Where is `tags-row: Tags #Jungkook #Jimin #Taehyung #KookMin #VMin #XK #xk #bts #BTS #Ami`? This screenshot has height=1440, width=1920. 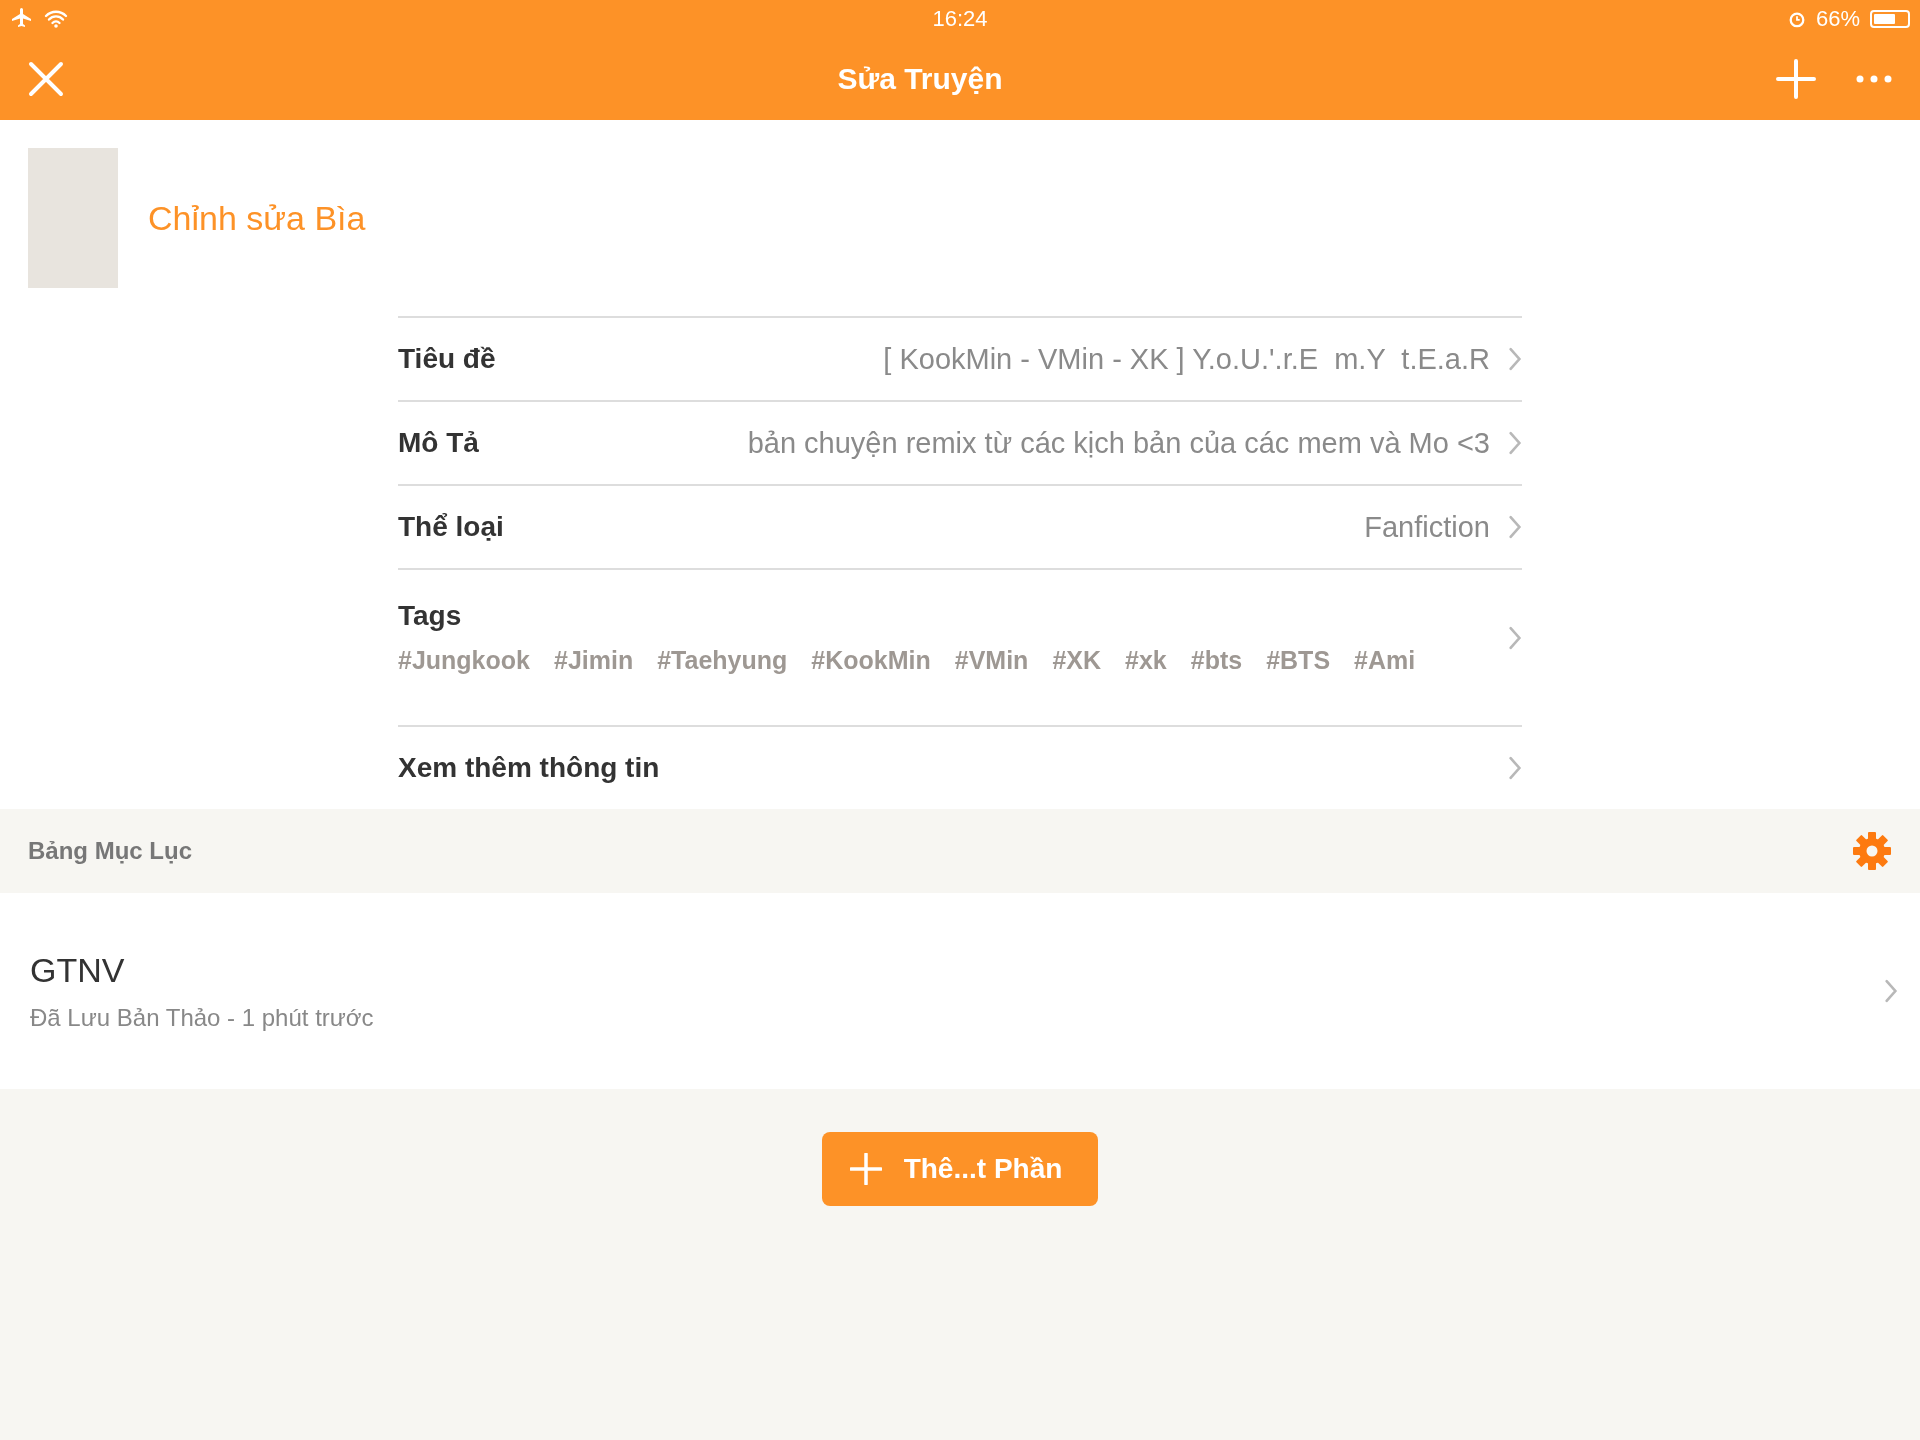
tags-row: Tags #Jungkook #Jimin #Taehyung #KookMin #VMin #XK #xk #bts #BTS #Ami is located at coordinates (960, 646).